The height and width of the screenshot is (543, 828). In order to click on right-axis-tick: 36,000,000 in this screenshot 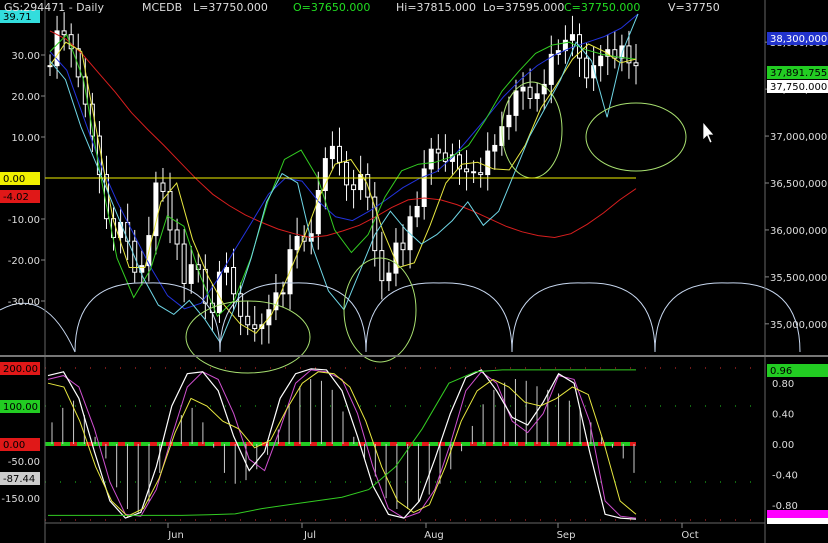, I will do `click(798, 231)`.